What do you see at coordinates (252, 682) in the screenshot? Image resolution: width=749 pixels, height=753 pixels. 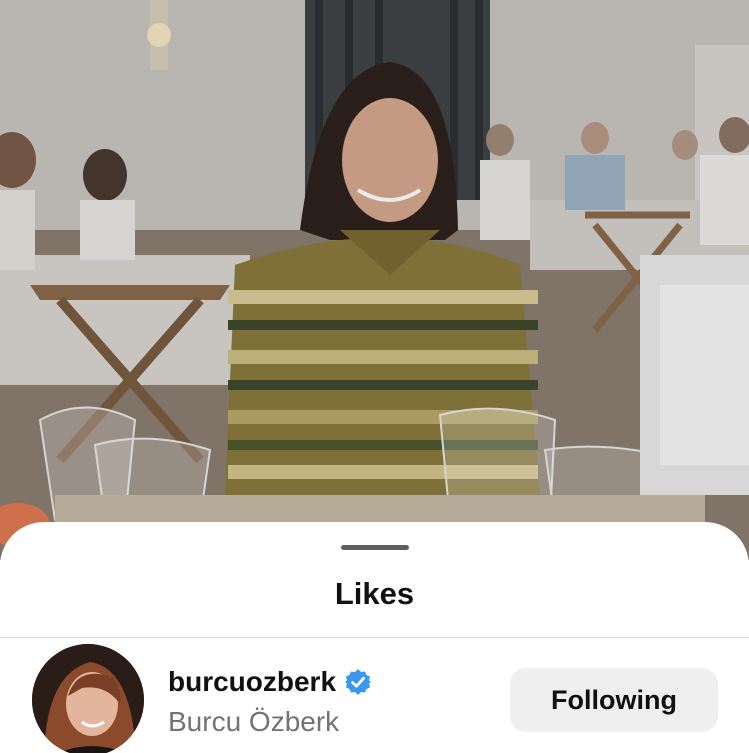 I see `username: burcuozberk` at bounding box center [252, 682].